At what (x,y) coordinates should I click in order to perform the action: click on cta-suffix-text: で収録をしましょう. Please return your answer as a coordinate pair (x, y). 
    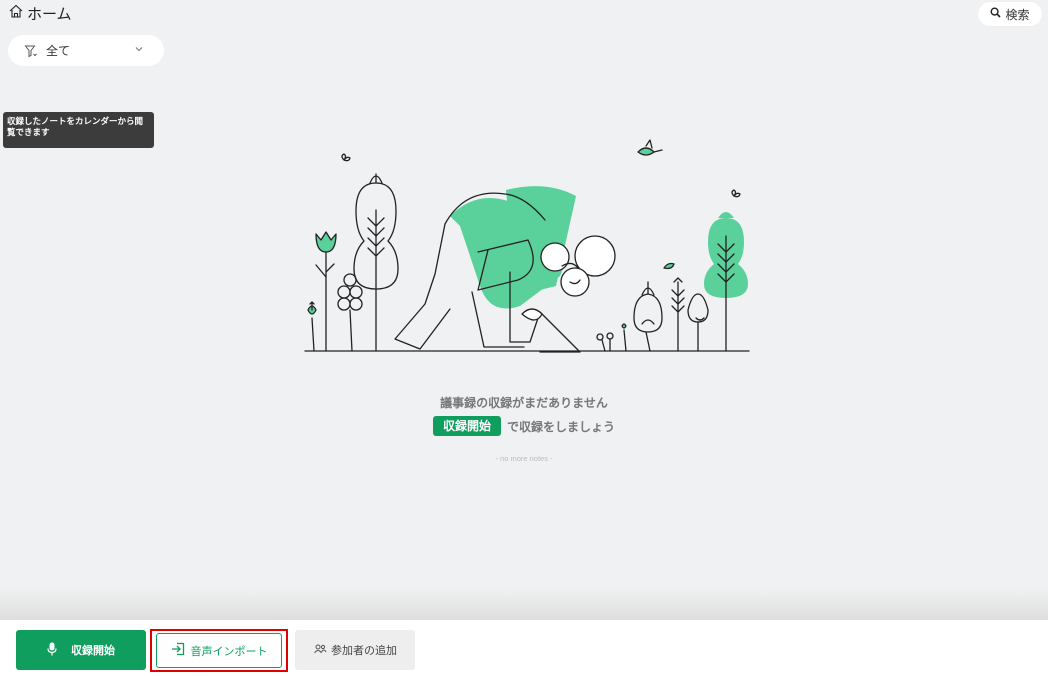
    Looking at the image, I should click on (561, 426).